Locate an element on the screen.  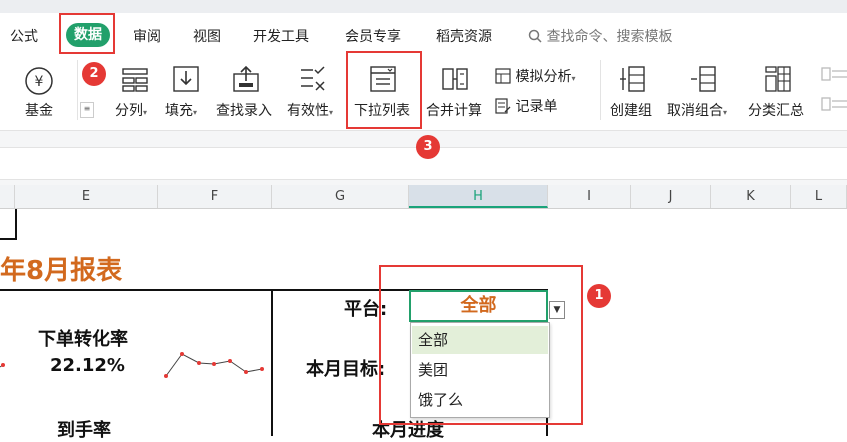
column-header-l: L is located at coordinates (819, 196).